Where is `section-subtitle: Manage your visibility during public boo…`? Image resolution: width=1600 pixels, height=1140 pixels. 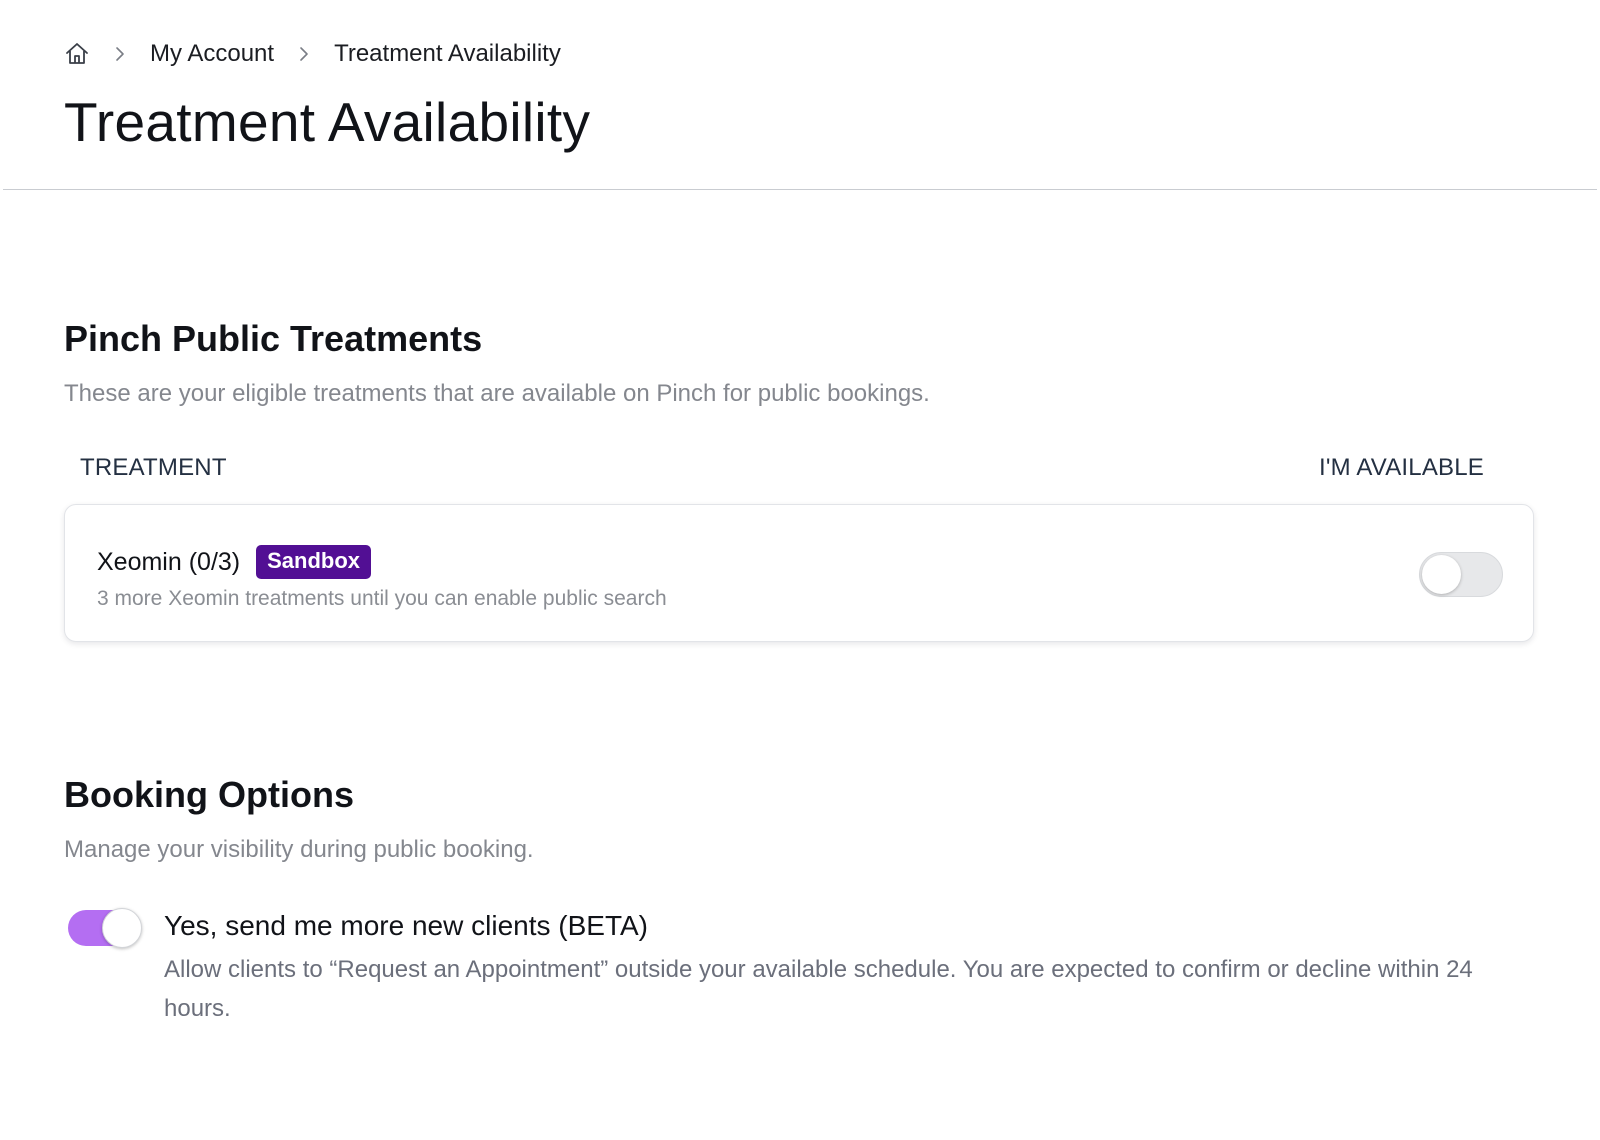
section-subtitle: Manage your visibility during public boo… is located at coordinates (299, 849).